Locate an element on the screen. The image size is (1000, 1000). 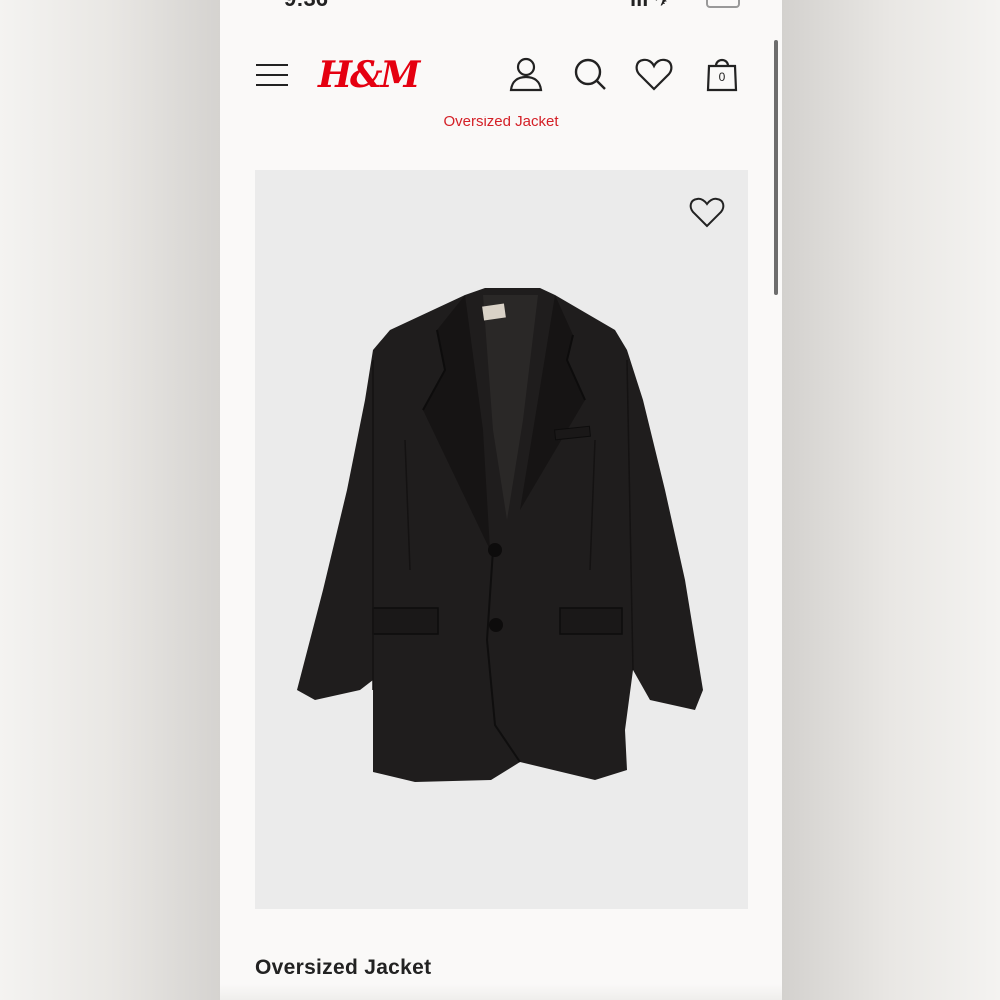
breadcrumb: Oversized Jacket is located at coordinates (501, 123).